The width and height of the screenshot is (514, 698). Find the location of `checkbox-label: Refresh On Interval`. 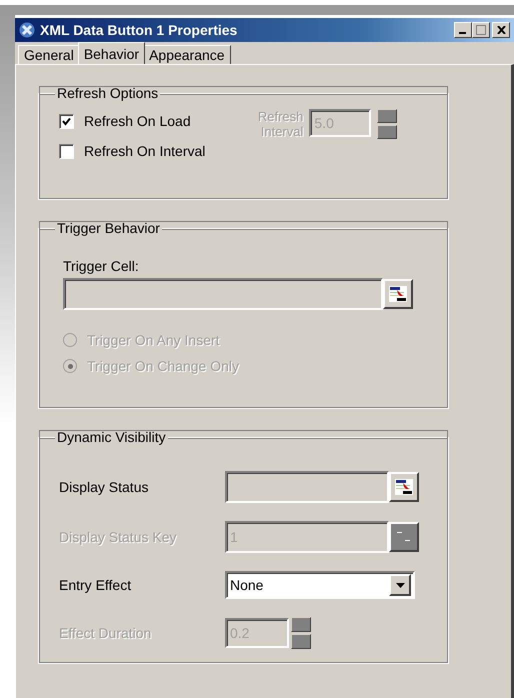

checkbox-label: Refresh On Interval is located at coordinates (145, 151).